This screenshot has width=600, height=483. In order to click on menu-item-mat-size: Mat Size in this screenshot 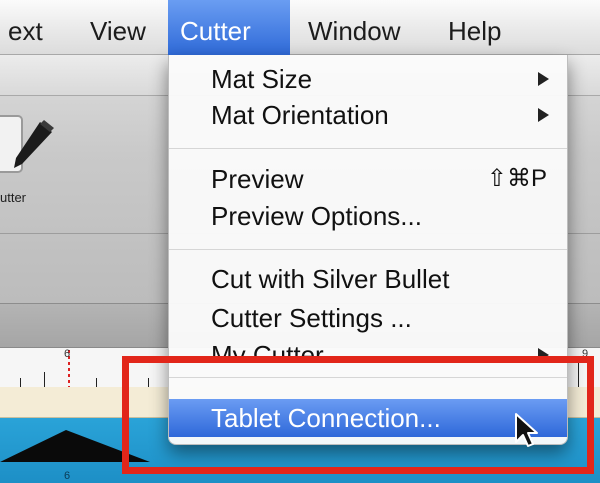, I will do `click(368, 79)`.